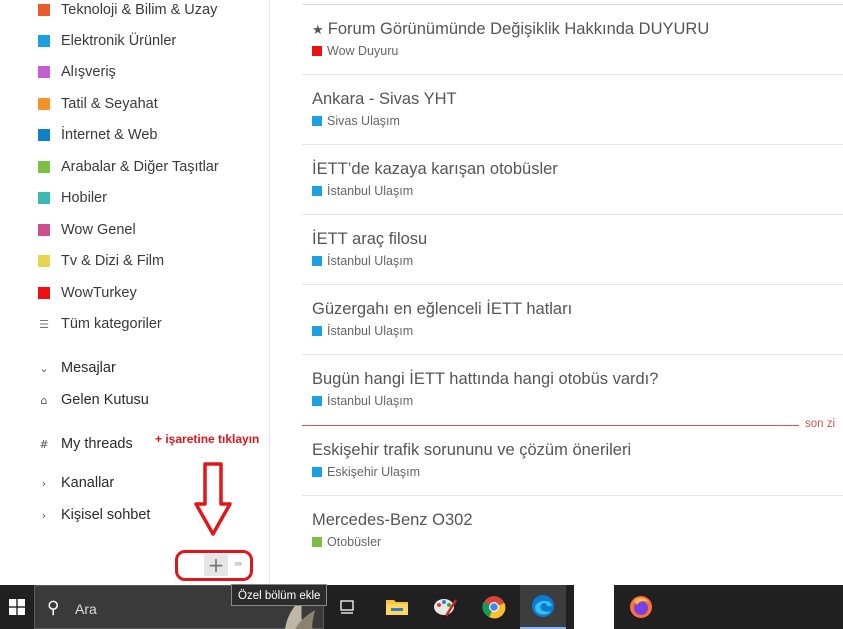 The image size is (843, 629). Describe the element at coordinates (242, 565) in the screenshot. I see `keyboard-icon: ⌨` at that location.